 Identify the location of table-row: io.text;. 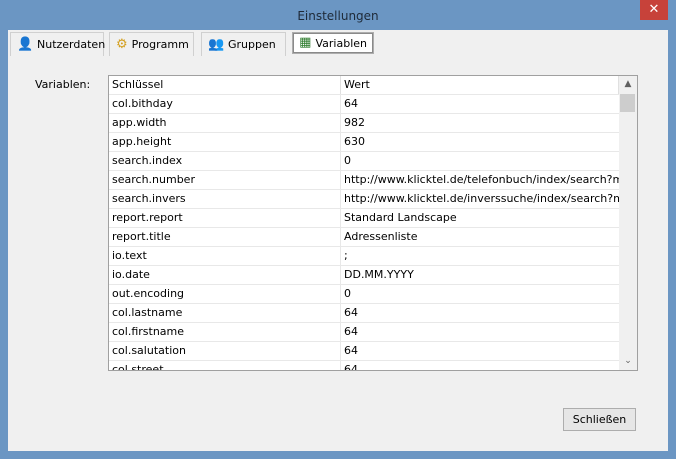
(364, 256).